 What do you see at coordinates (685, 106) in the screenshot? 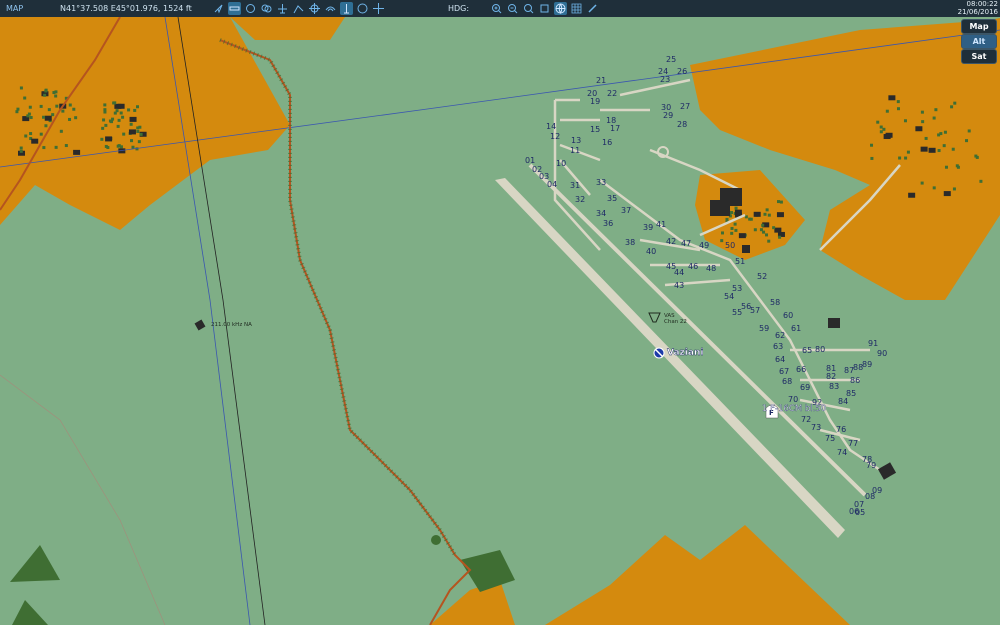
I see `parking-spot-27: 27` at bounding box center [685, 106].